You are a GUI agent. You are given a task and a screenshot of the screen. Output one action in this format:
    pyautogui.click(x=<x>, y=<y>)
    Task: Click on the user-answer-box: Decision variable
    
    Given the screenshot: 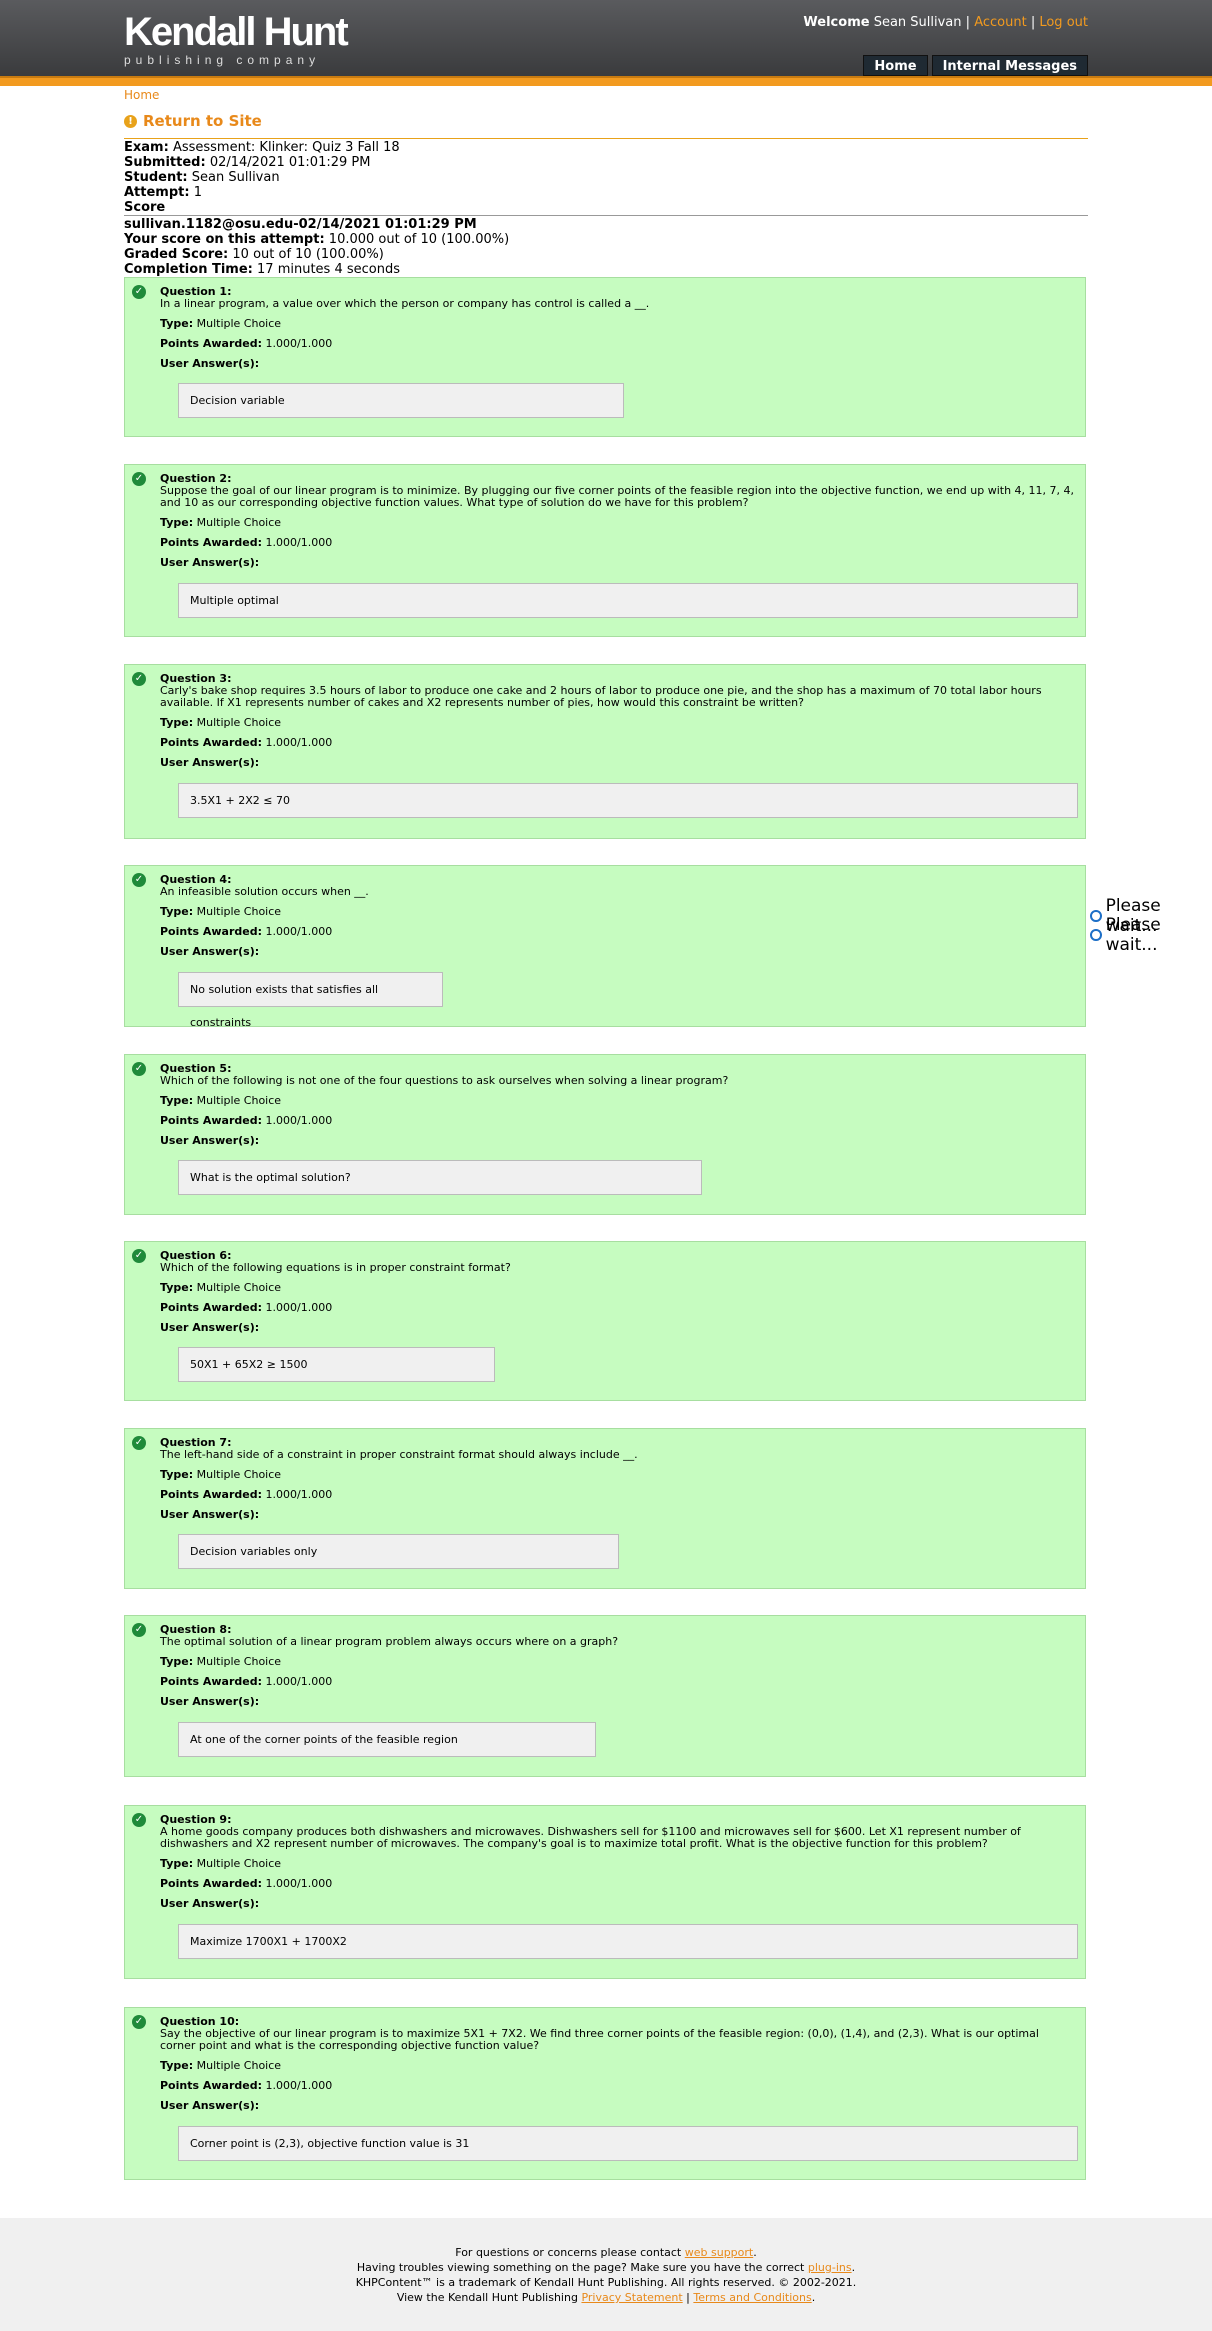 What is the action you would take?
    pyautogui.click(x=401, y=400)
    